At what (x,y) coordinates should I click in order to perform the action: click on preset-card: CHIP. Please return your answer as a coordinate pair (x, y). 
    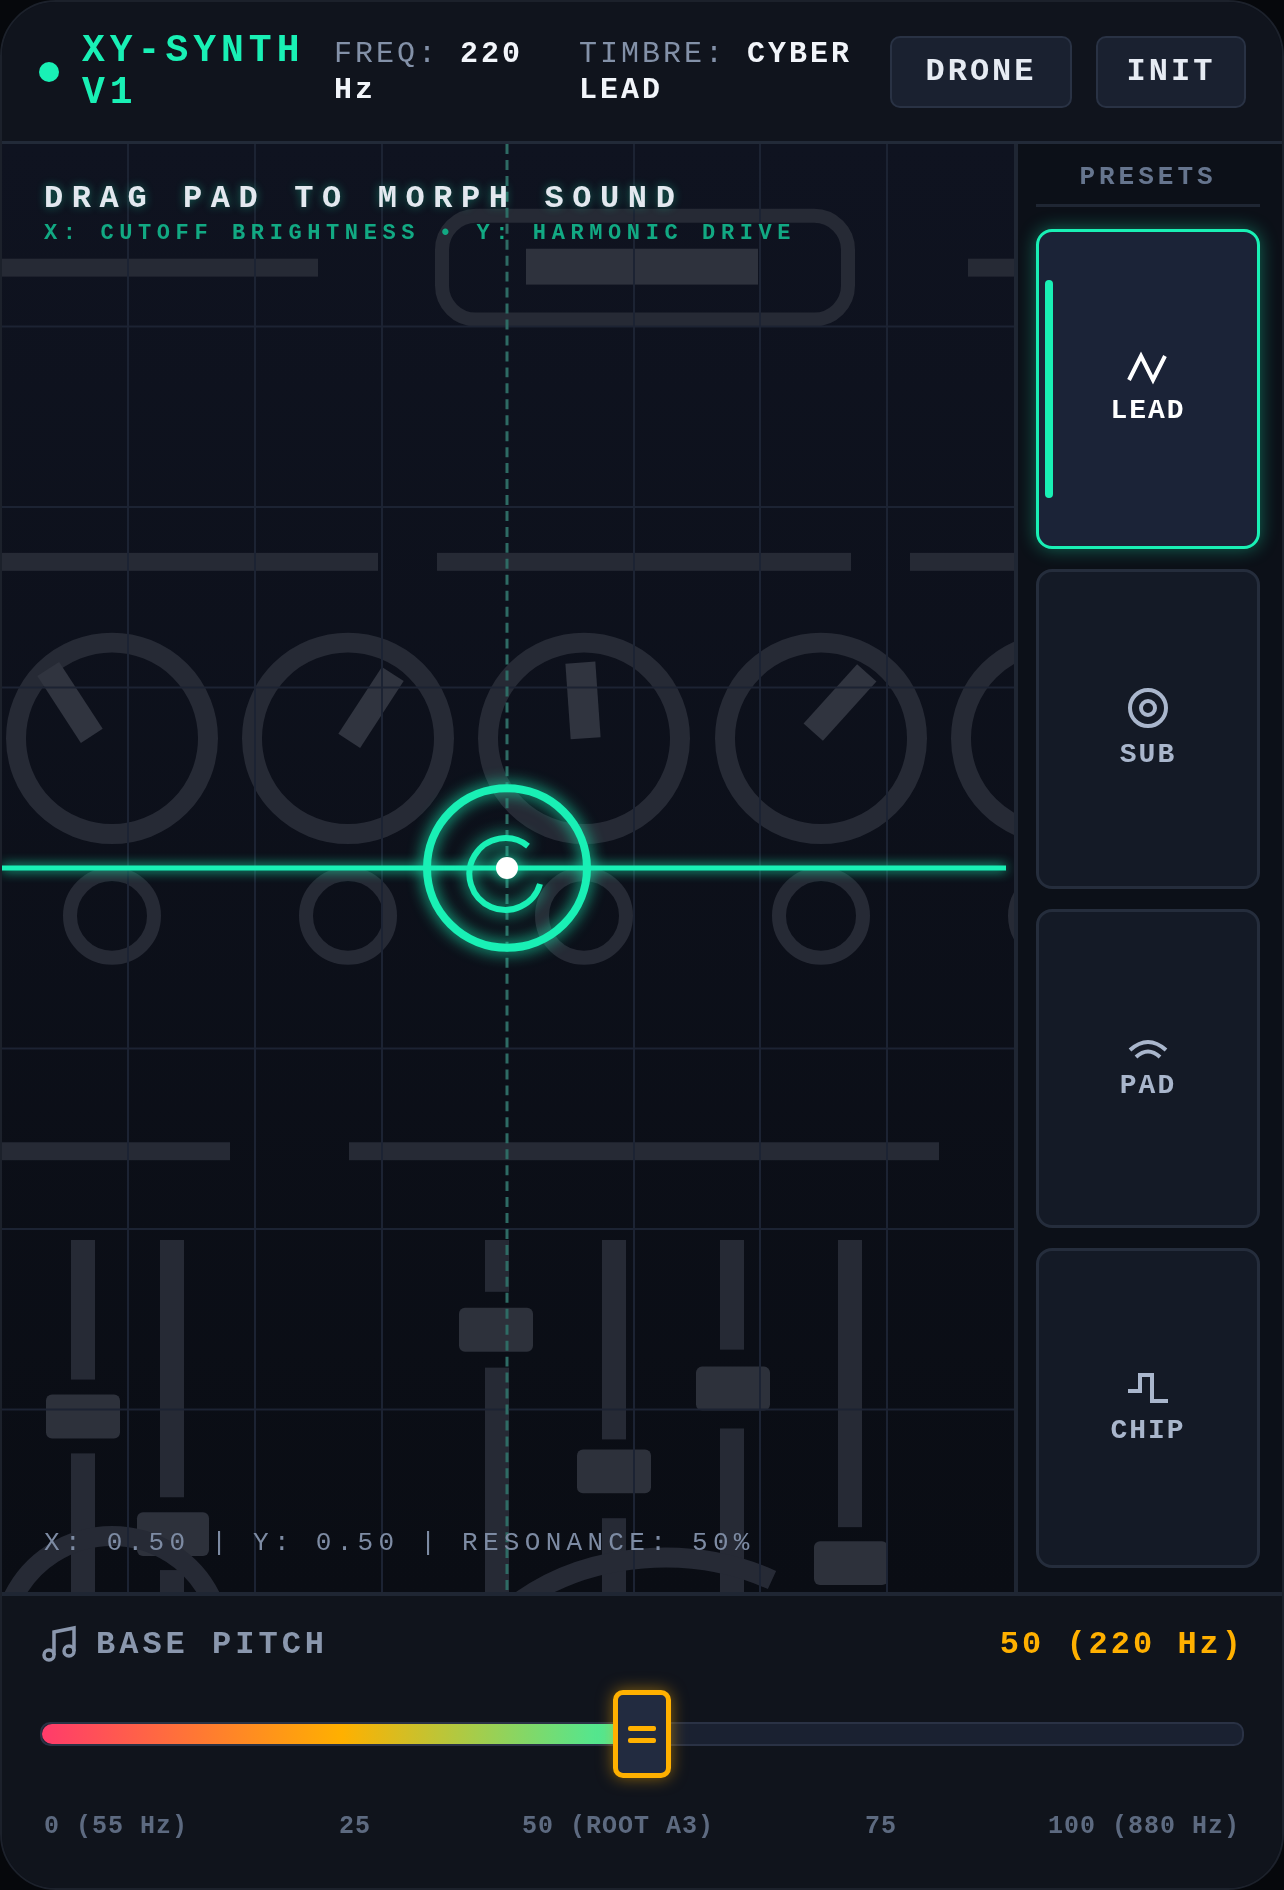
    Looking at the image, I should click on (1148, 1408).